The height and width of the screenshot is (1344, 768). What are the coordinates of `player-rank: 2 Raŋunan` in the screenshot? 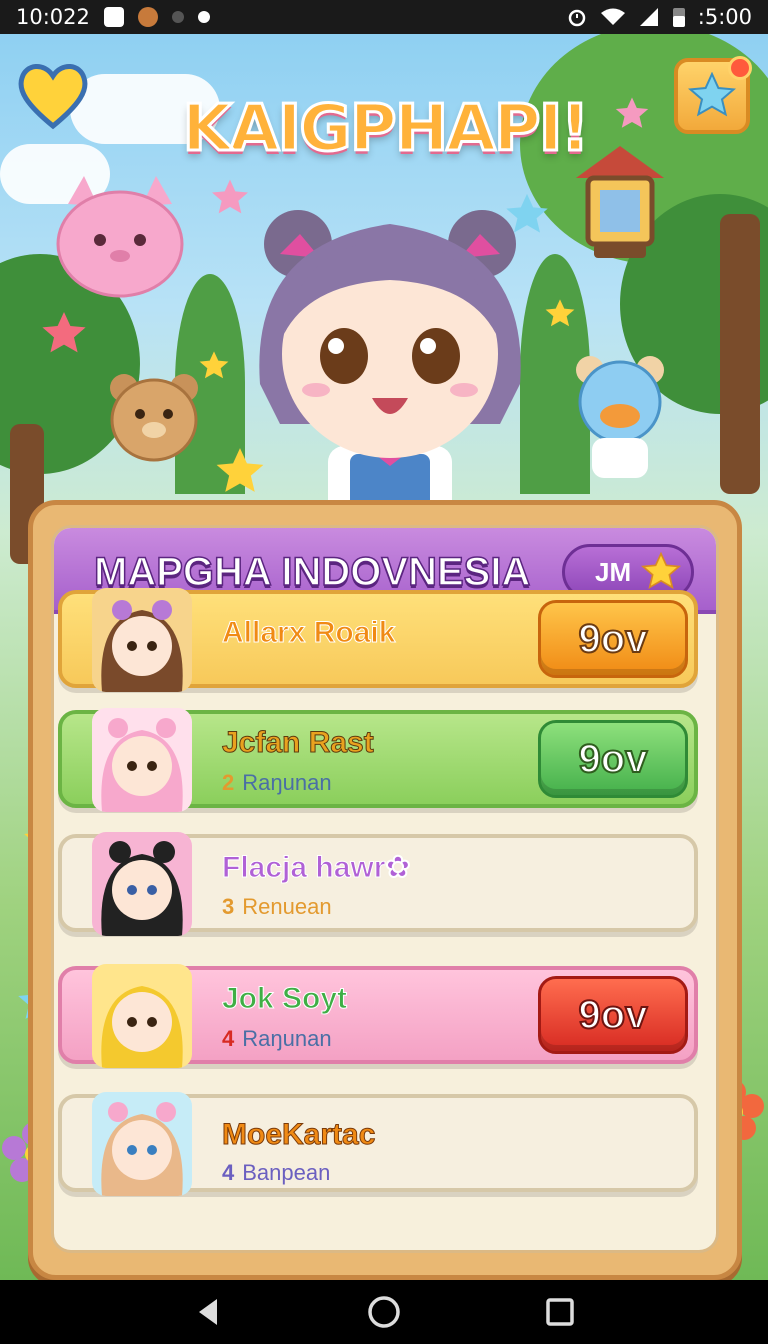 It's located at (277, 783).